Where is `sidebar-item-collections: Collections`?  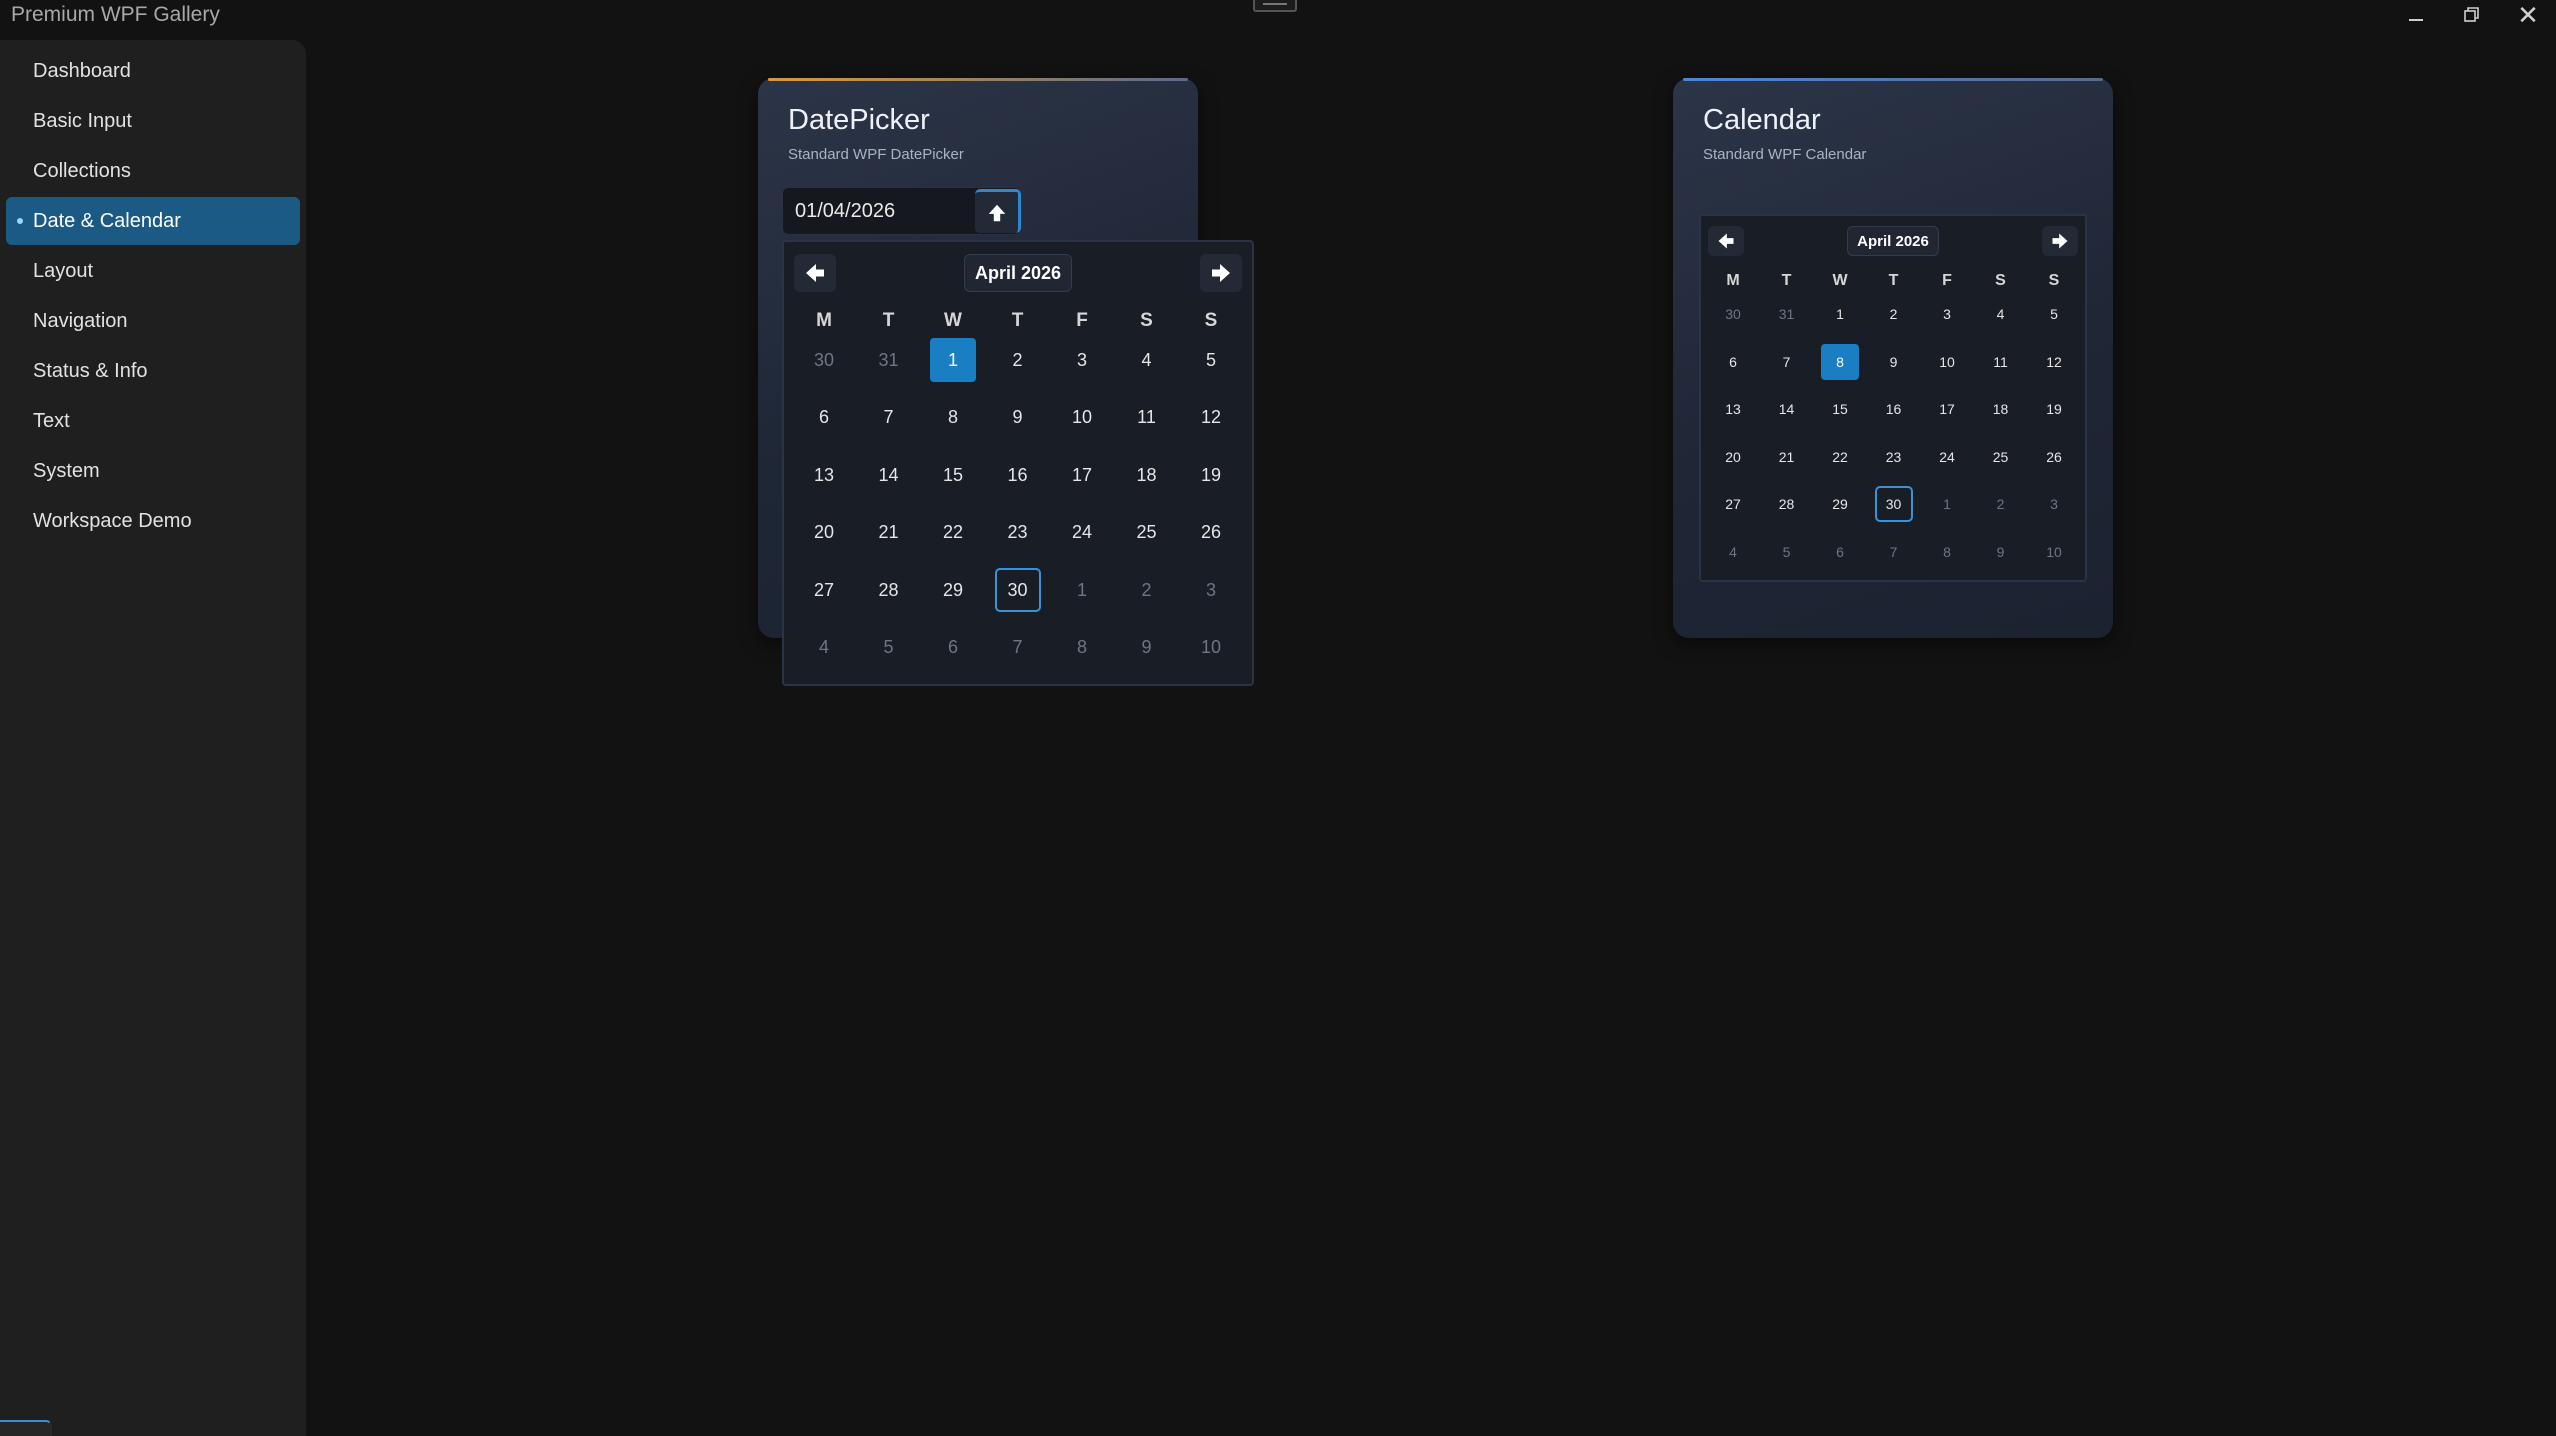
sidebar-item-collections: Collections is located at coordinates (153, 171).